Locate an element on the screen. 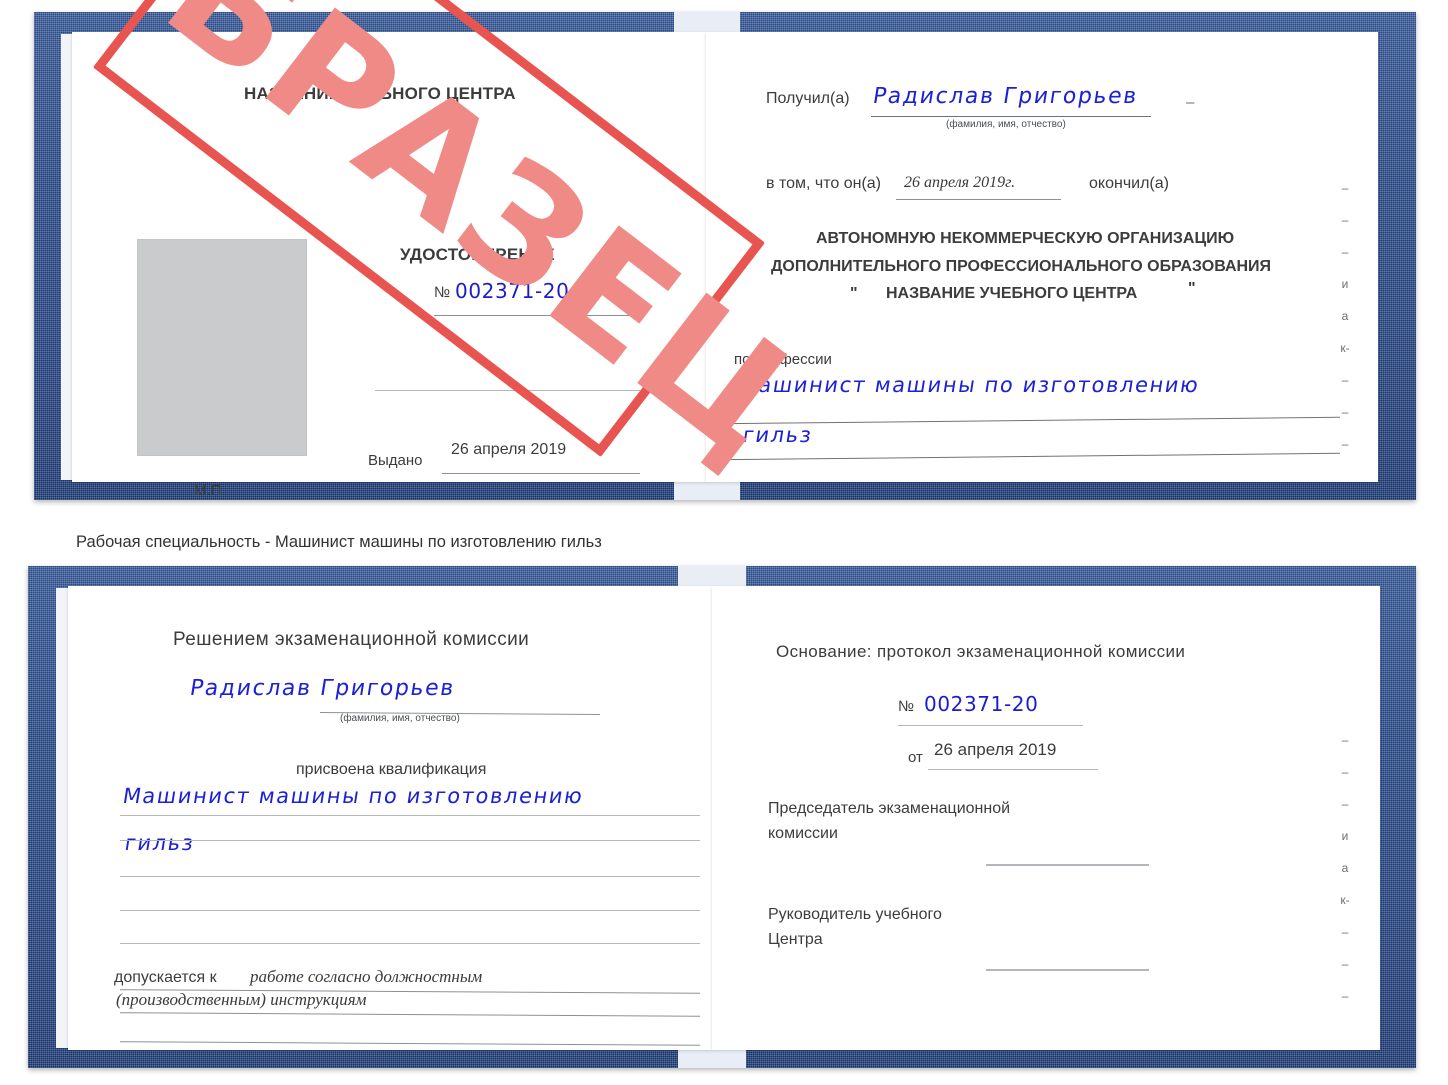 The width and height of the screenshot is (1448, 1085). head-line-1: Руководитель учебного is located at coordinates (855, 914).